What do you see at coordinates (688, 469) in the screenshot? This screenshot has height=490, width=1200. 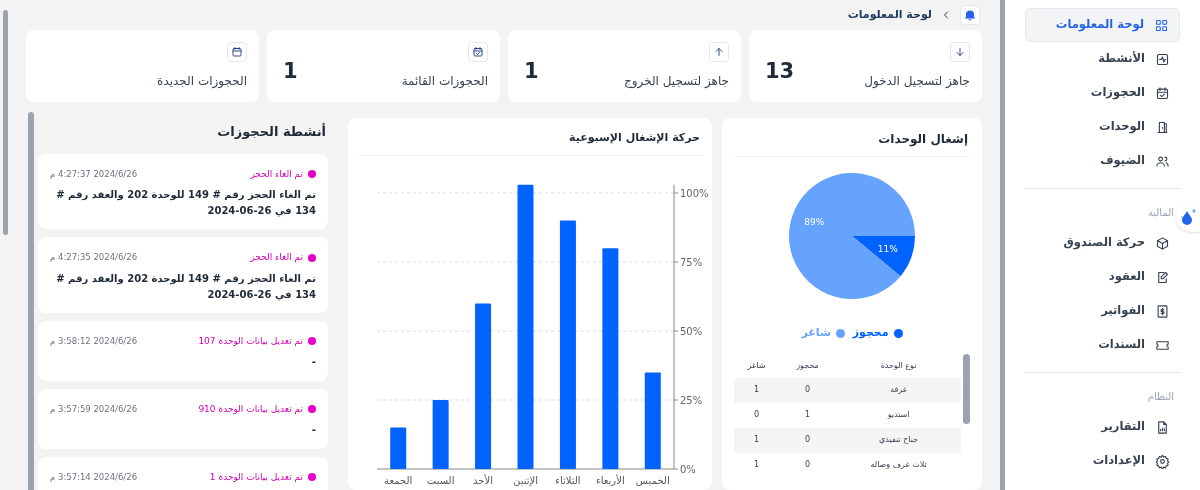 I see `y-tick-label: 0%` at bounding box center [688, 469].